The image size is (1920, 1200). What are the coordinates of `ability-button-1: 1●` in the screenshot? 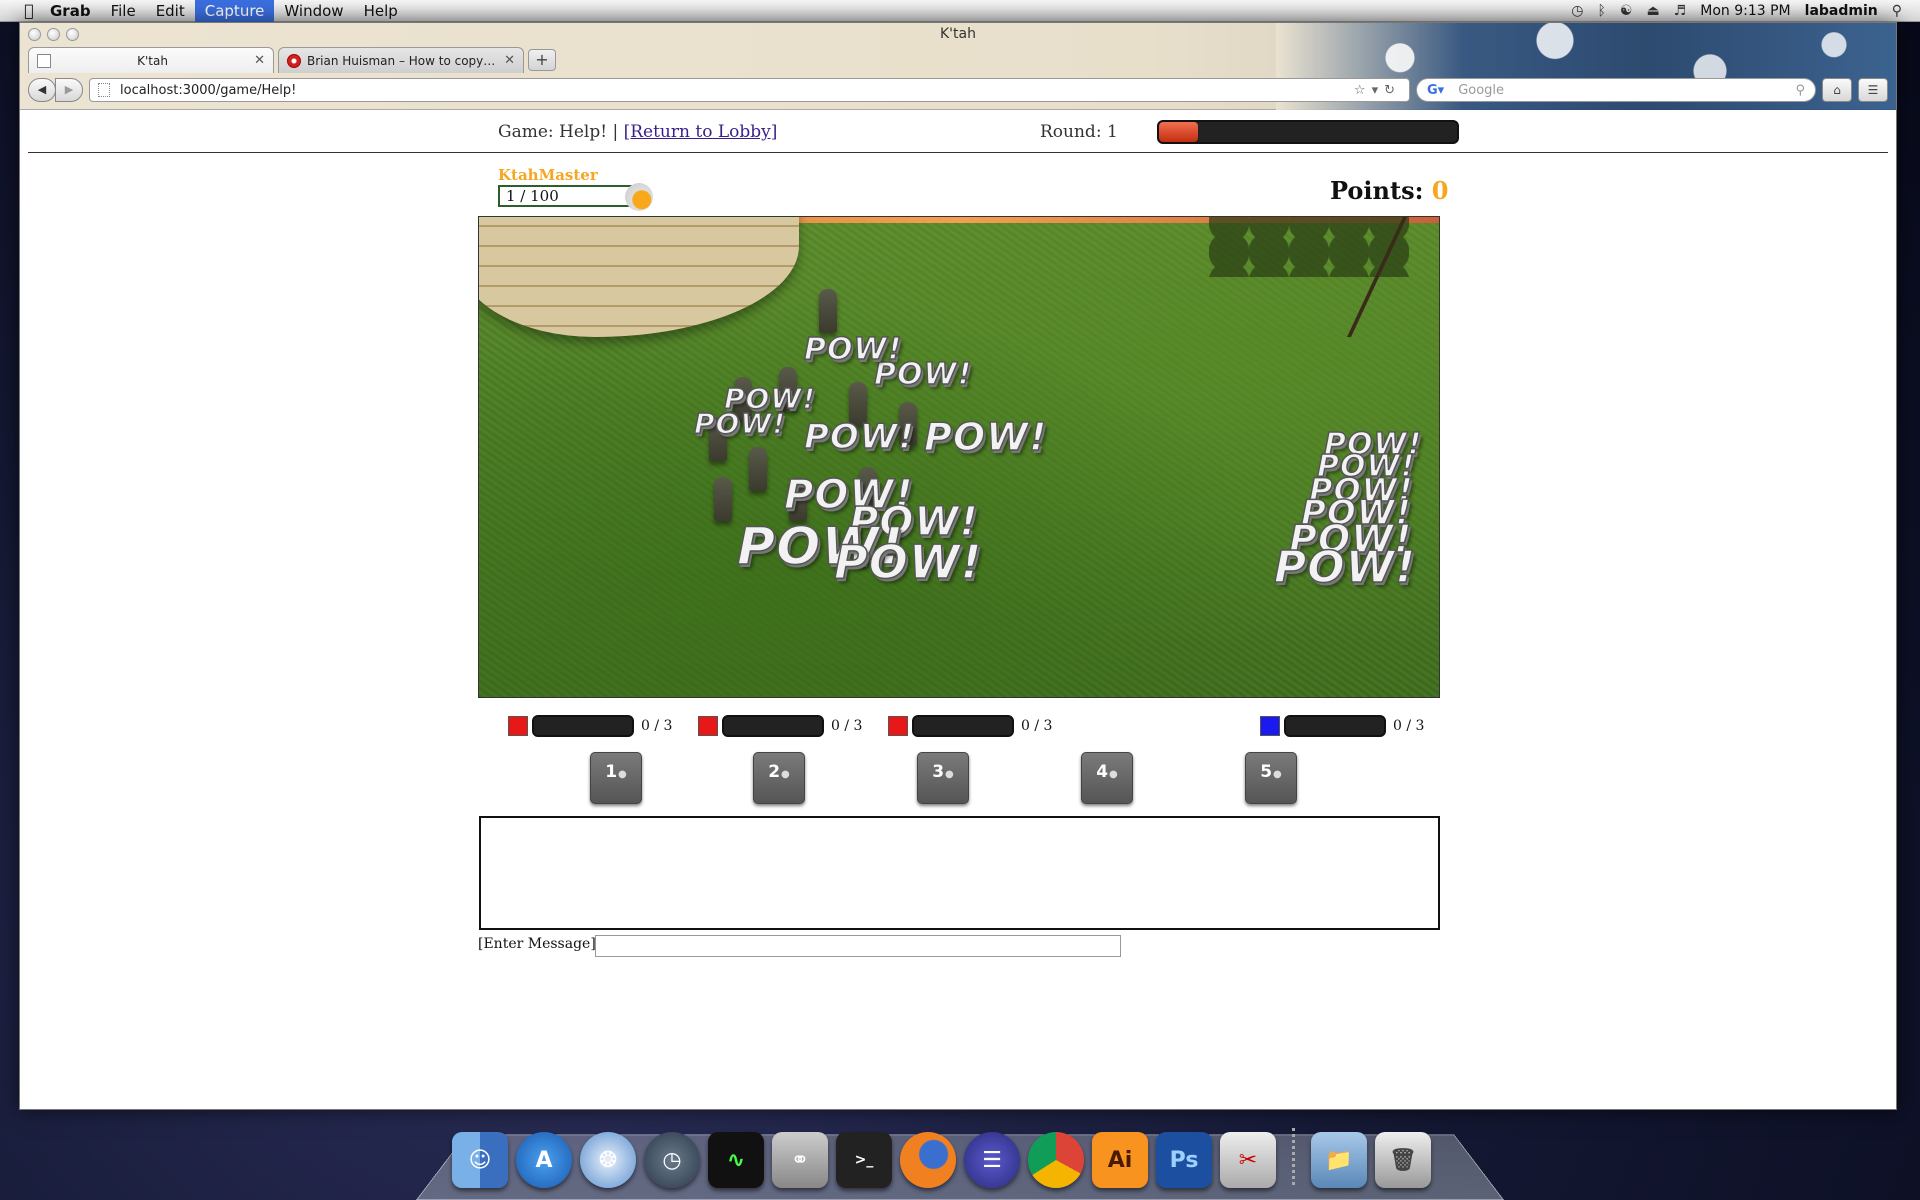 It's located at (616, 778).